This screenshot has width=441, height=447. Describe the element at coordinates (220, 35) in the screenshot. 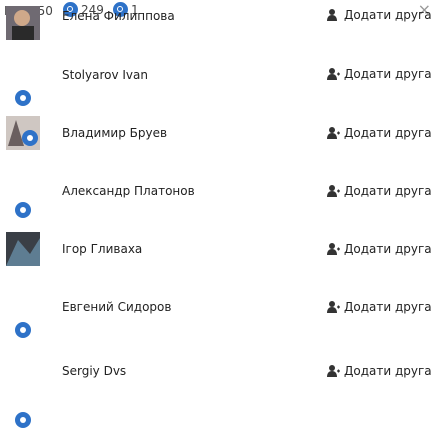

I see `friend-row: Елена Филиппова Додати друга` at that location.